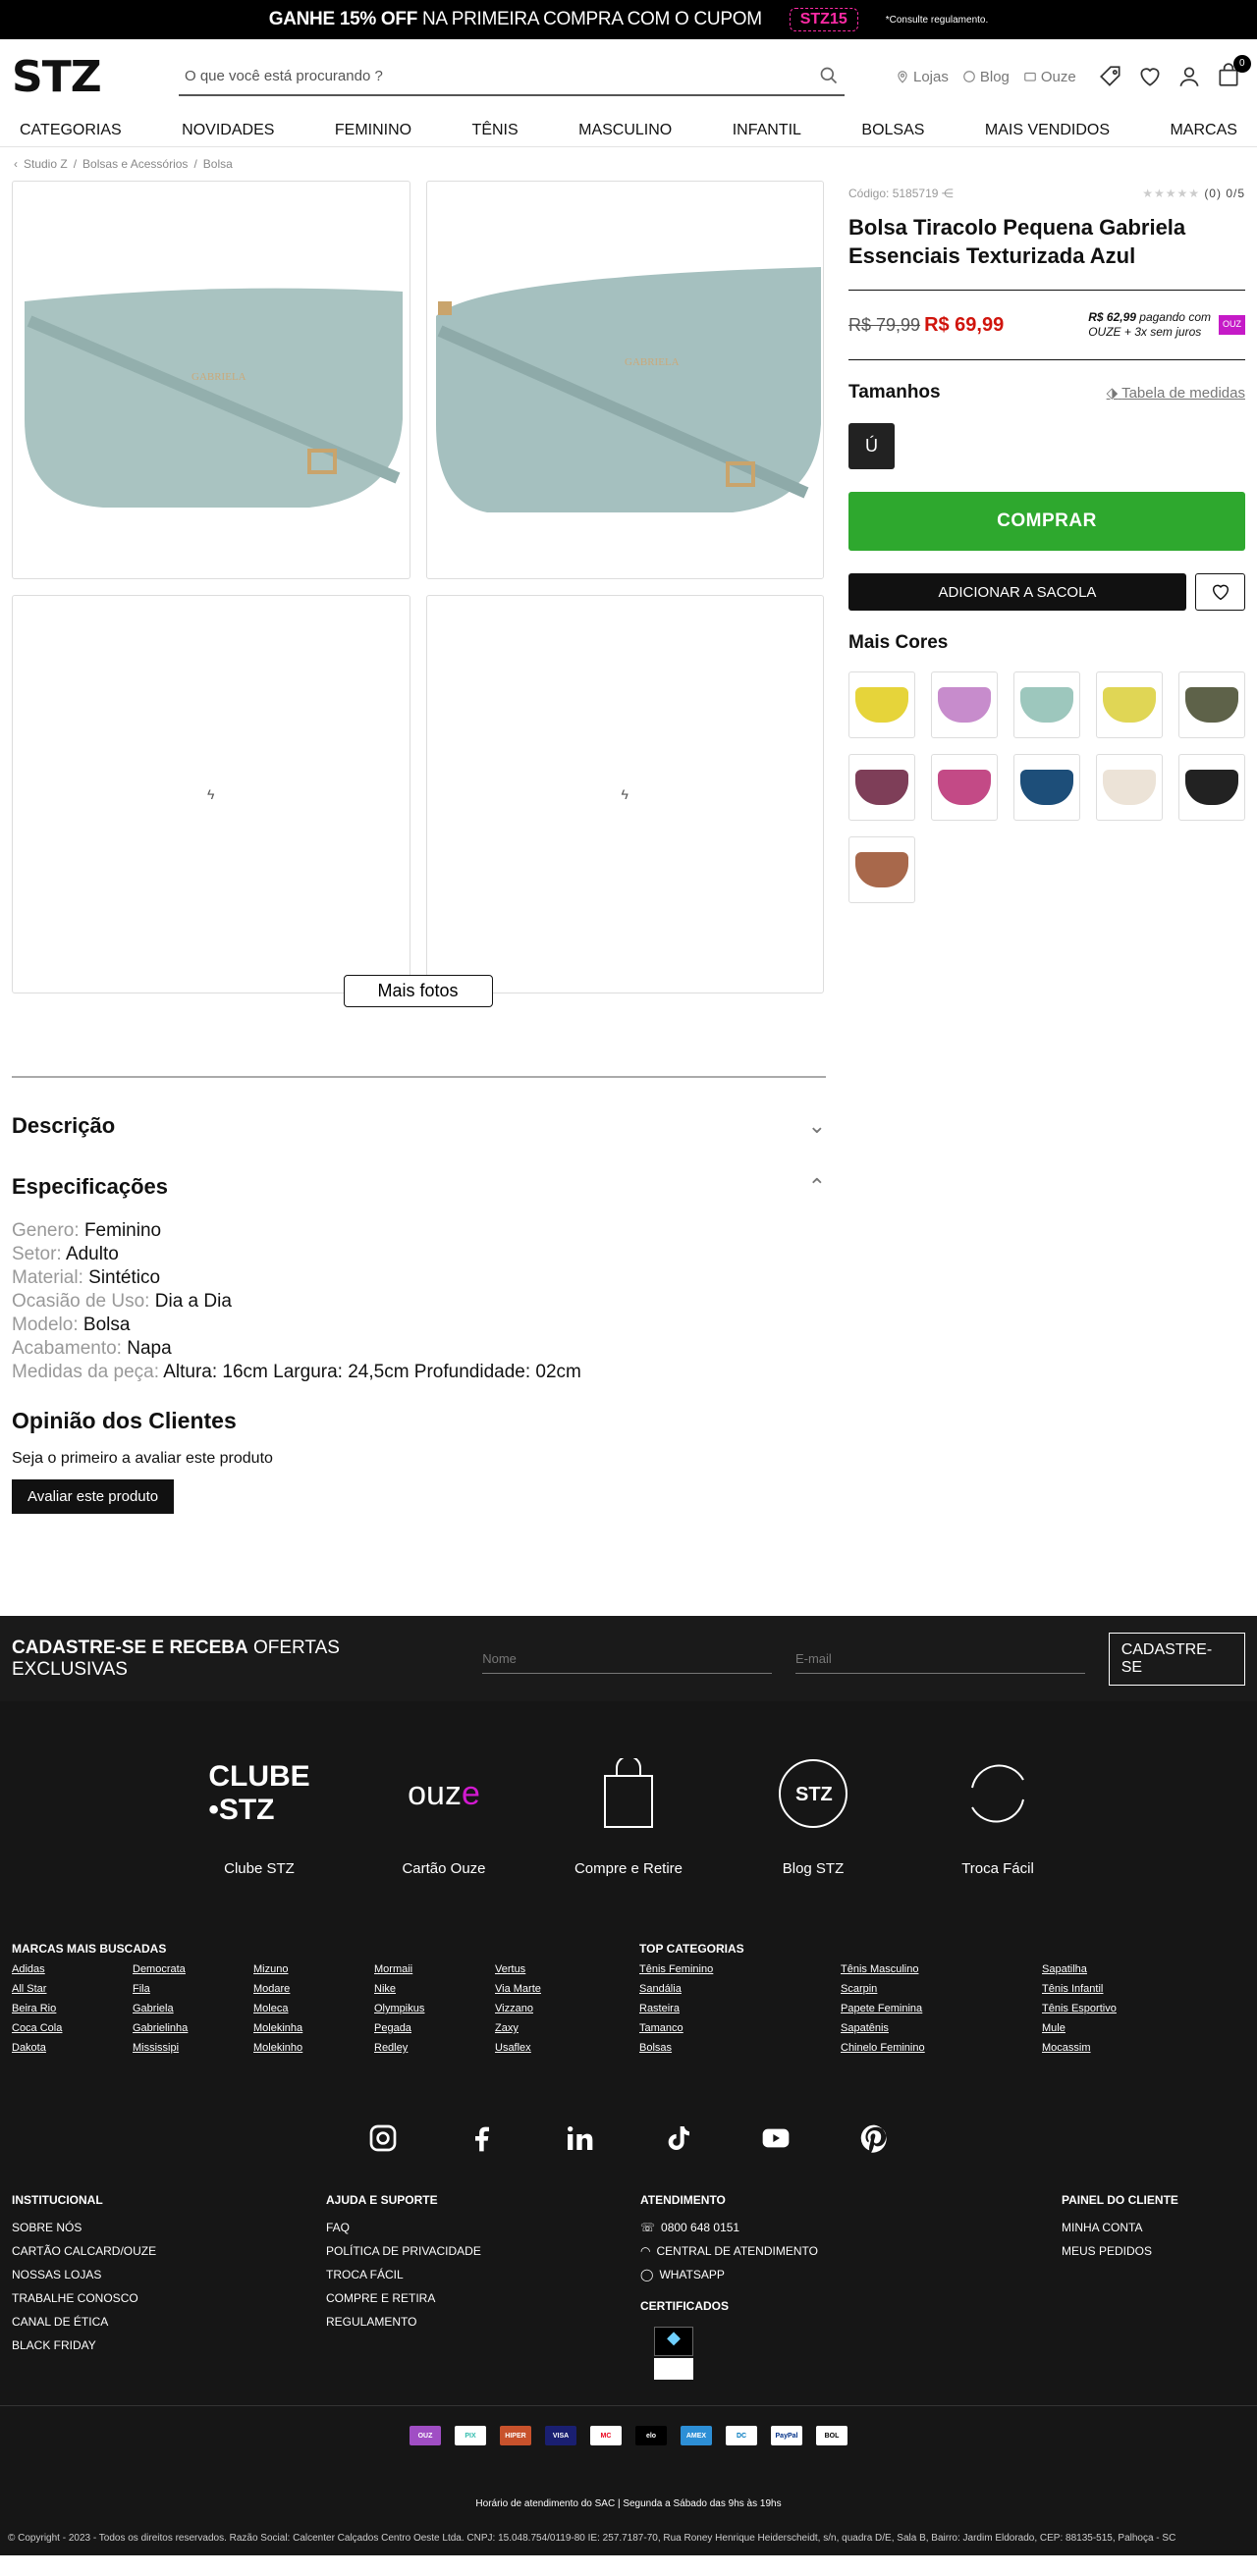 The height and width of the screenshot is (2576, 1257). What do you see at coordinates (502, 75) in the screenshot?
I see `search-input` at bounding box center [502, 75].